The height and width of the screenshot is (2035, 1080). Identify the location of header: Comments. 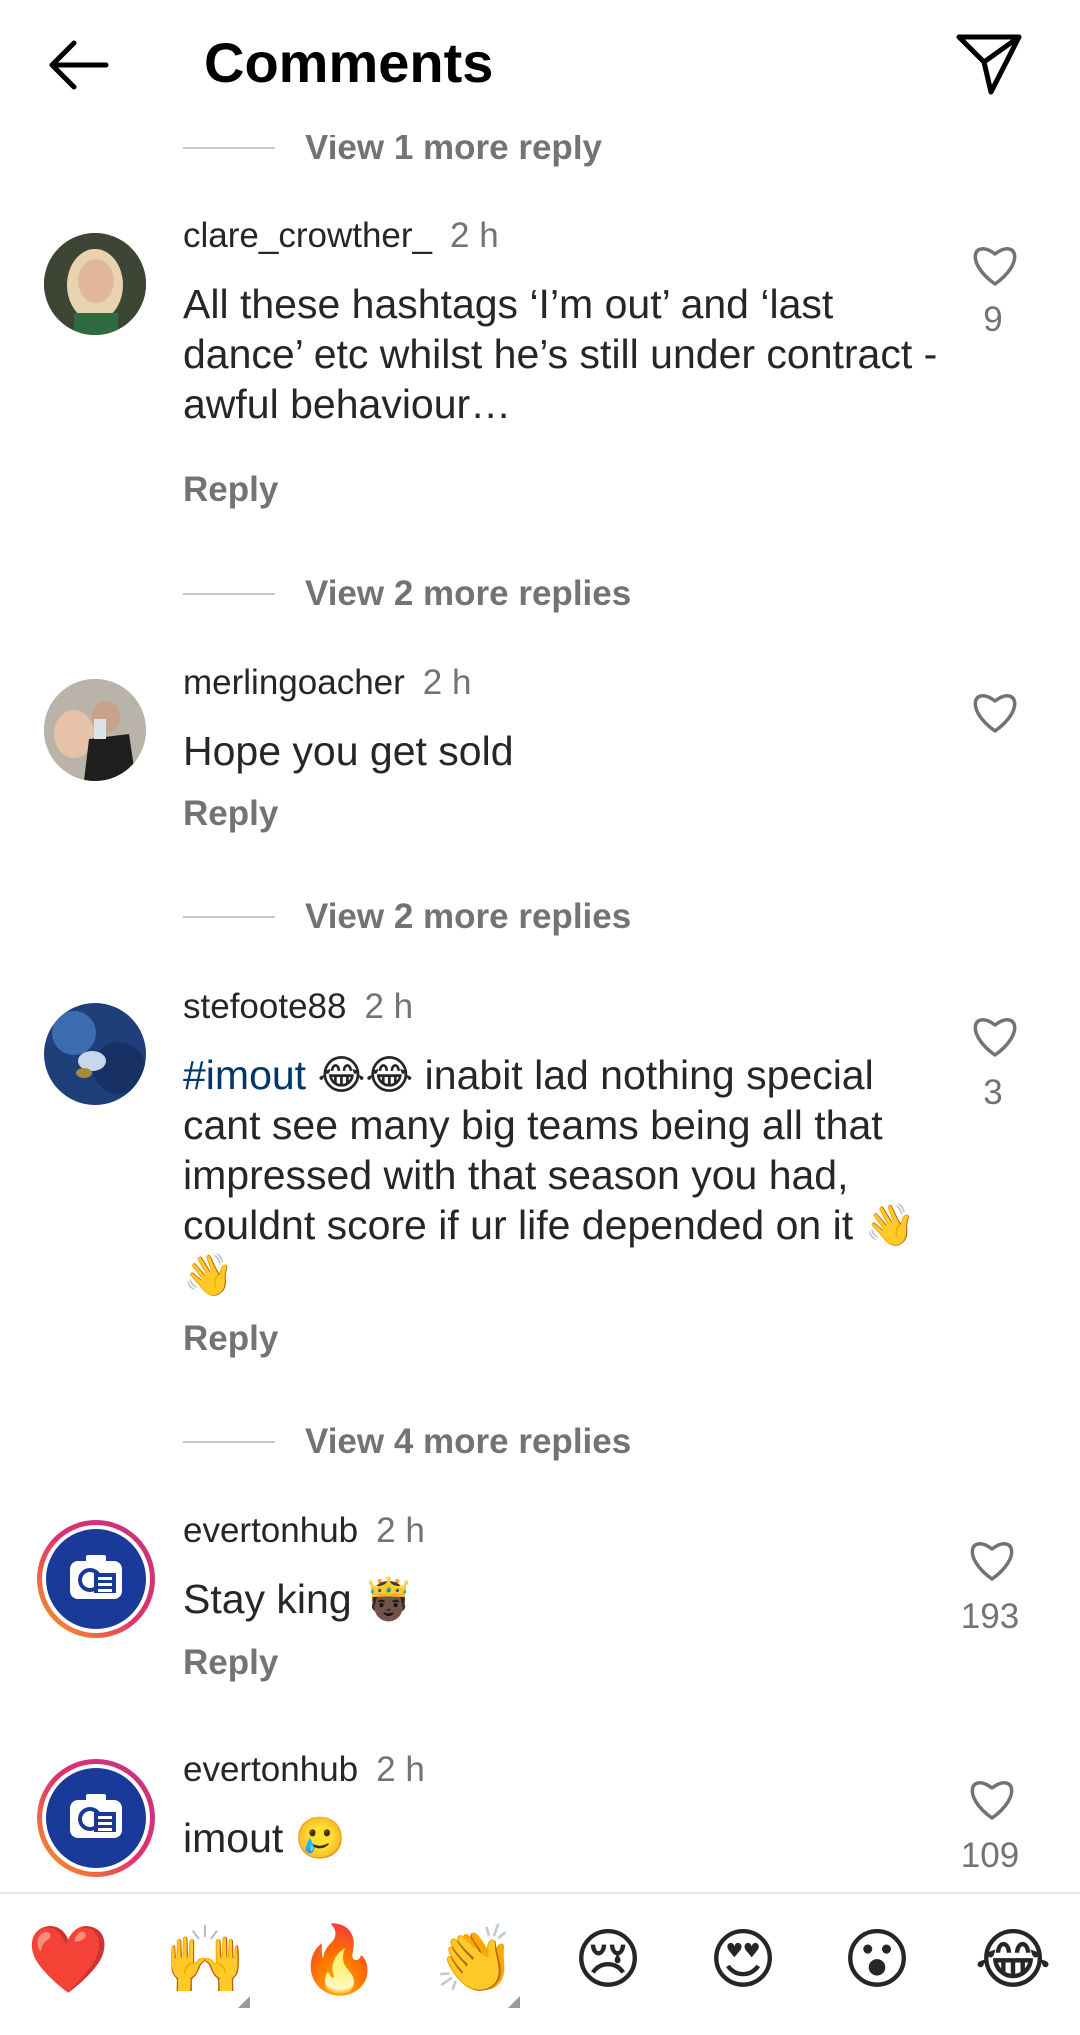
(540, 67).